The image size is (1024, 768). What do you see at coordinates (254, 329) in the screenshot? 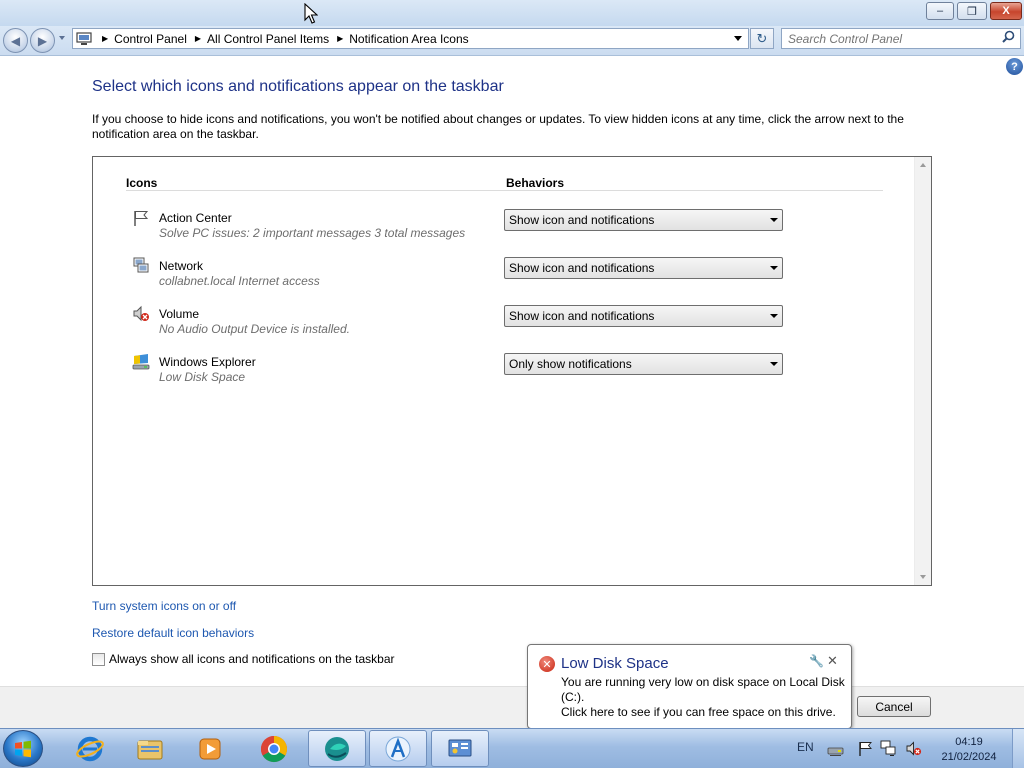
I see `row-description: No Audio Output Device is installed.` at bounding box center [254, 329].